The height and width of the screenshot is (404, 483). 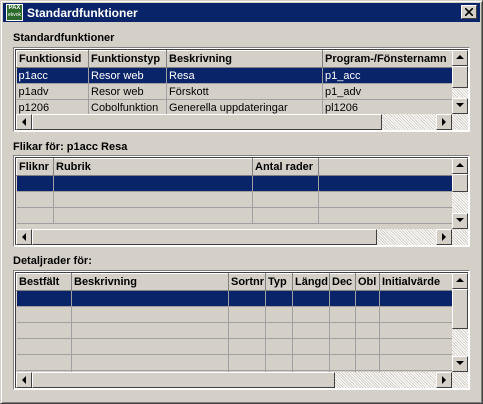 What do you see at coordinates (52, 91) in the screenshot?
I see `cell: p1adv` at bounding box center [52, 91].